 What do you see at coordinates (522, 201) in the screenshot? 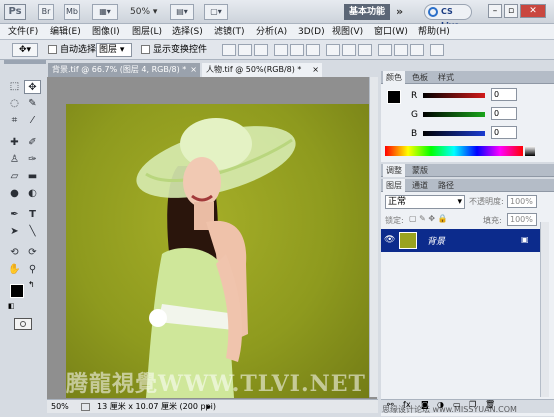
I see `opacity-input: 100%` at bounding box center [522, 201].